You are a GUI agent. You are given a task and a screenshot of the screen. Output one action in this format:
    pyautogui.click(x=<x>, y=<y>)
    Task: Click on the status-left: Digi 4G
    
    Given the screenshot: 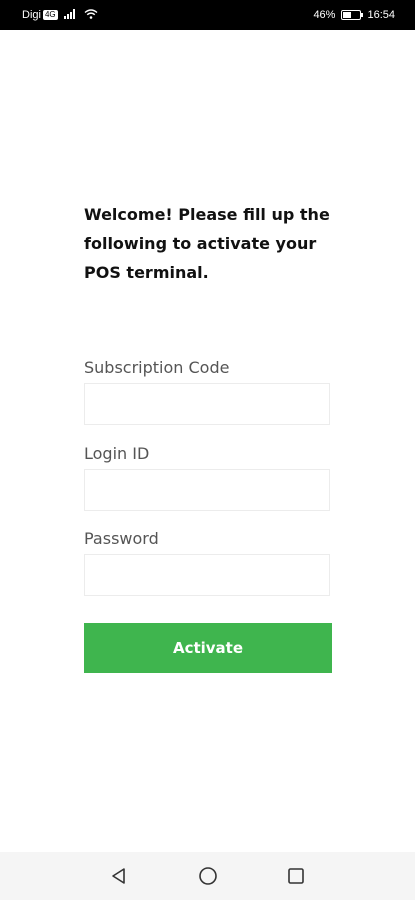 What is the action you would take?
    pyautogui.click(x=60, y=15)
    